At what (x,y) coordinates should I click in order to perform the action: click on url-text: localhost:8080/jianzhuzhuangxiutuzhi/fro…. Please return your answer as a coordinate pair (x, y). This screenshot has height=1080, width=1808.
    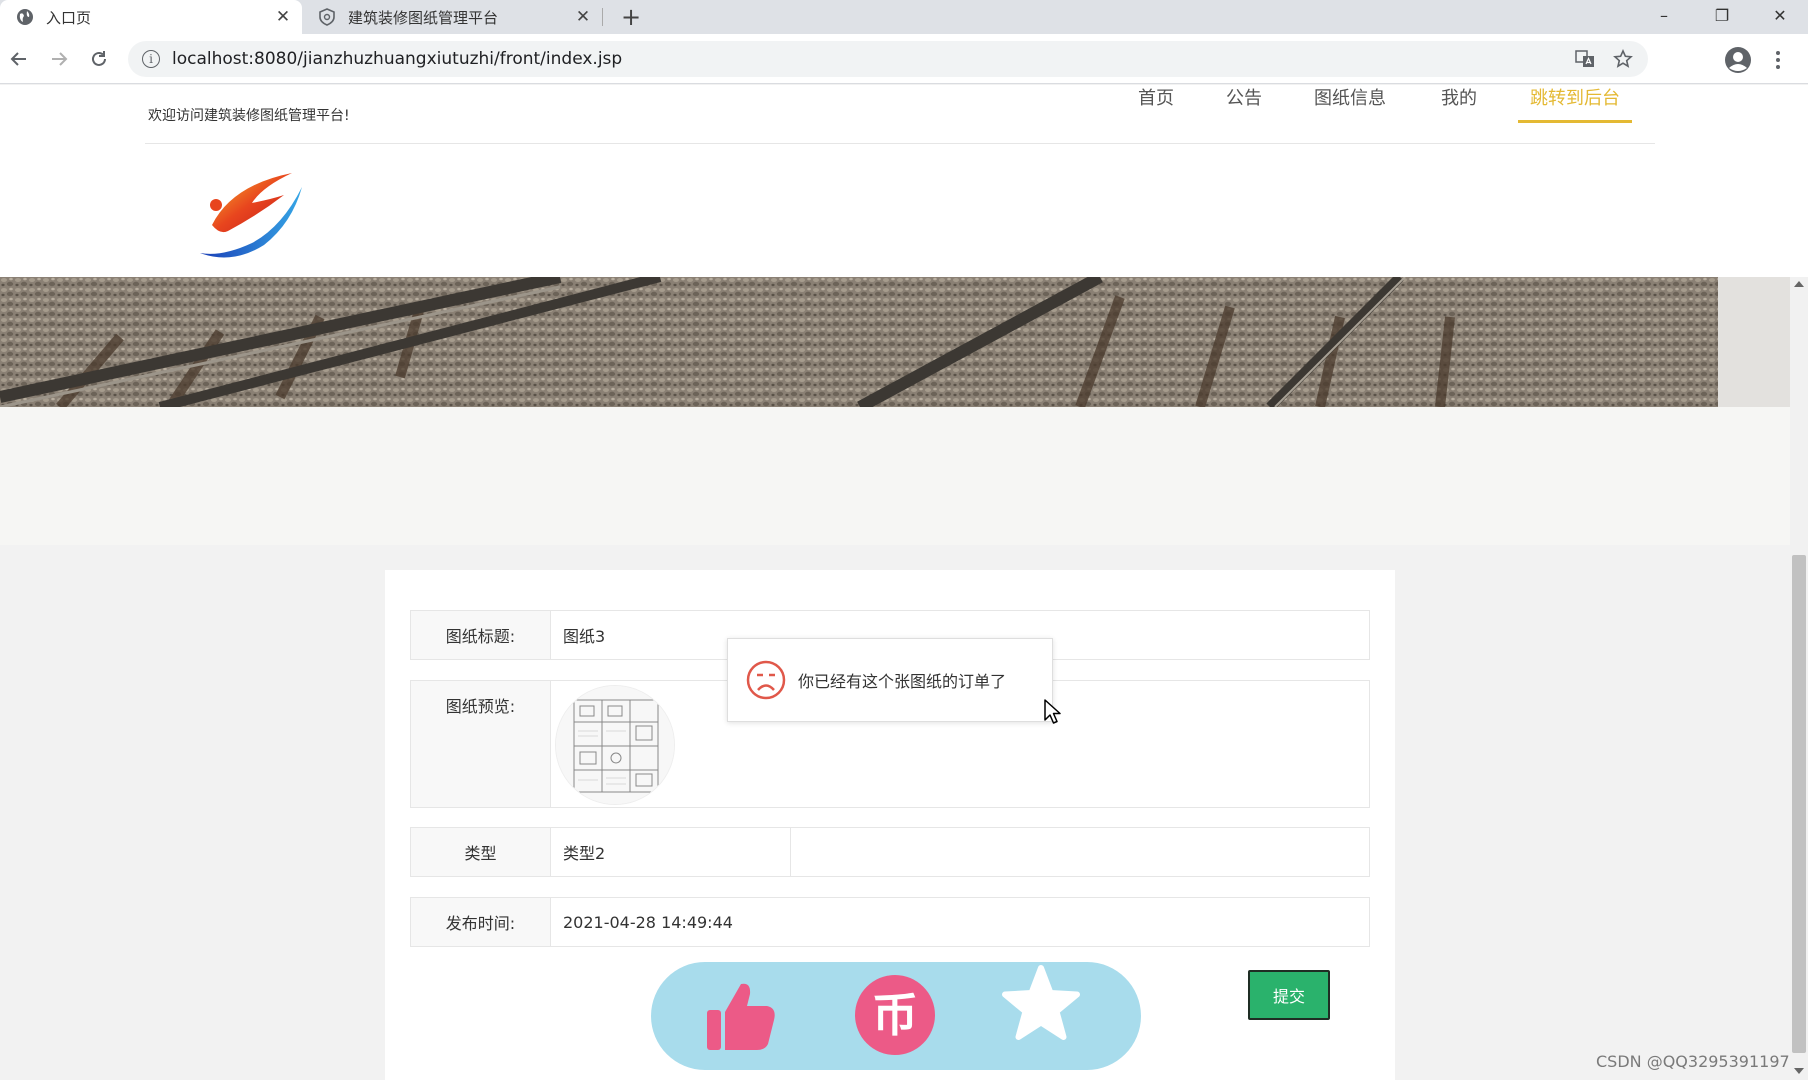
    Looking at the image, I should click on (871, 59).